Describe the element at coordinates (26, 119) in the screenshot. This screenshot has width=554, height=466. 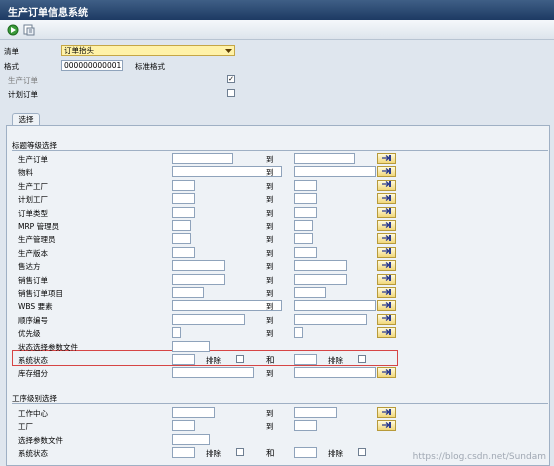
I see `tab-selection: 选择` at that location.